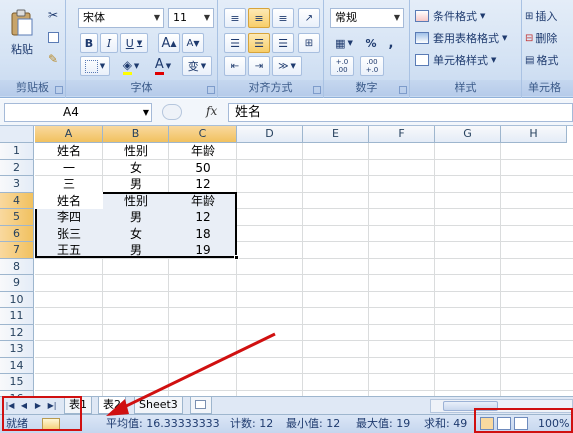 This screenshot has width=573, height=433. Describe the element at coordinates (69, 250) in the screenshot. I see `cell-A7: 王五` at that location.